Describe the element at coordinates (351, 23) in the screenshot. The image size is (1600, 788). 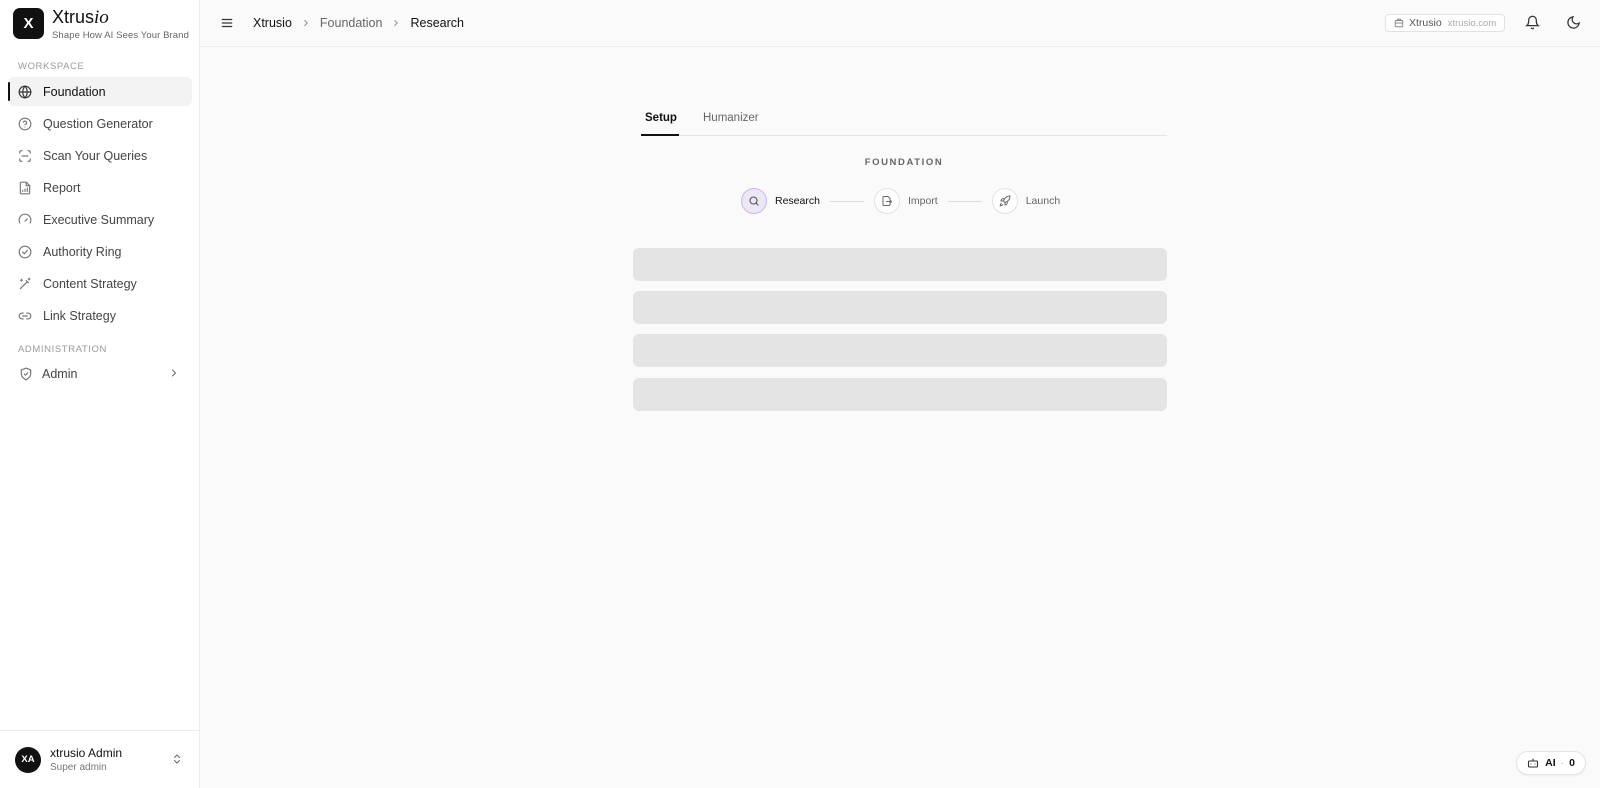
I see `breadcrumb-foundation: Foundation` at that location.